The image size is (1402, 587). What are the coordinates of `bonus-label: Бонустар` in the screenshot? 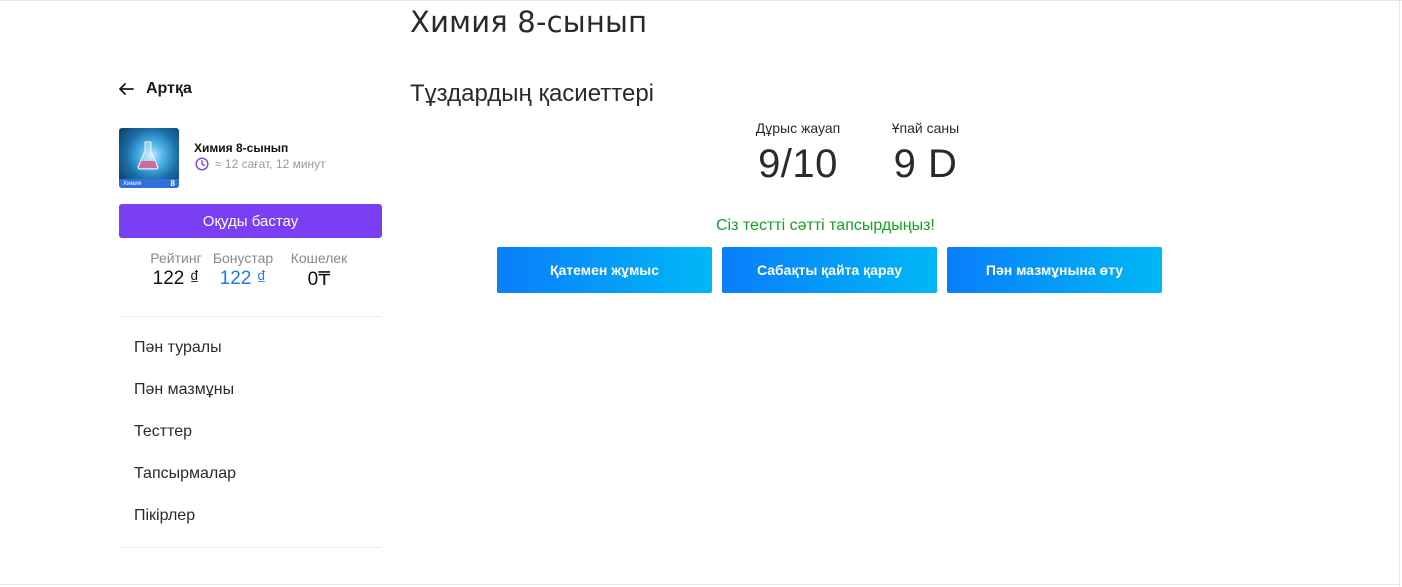 It's located at (243, 258).